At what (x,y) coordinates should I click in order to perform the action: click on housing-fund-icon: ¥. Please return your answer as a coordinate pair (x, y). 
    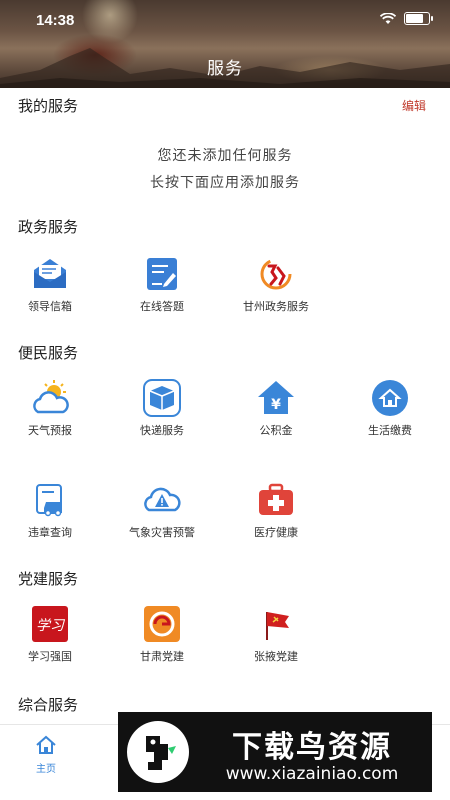
    Looking at the image, I should click on (276, 397).